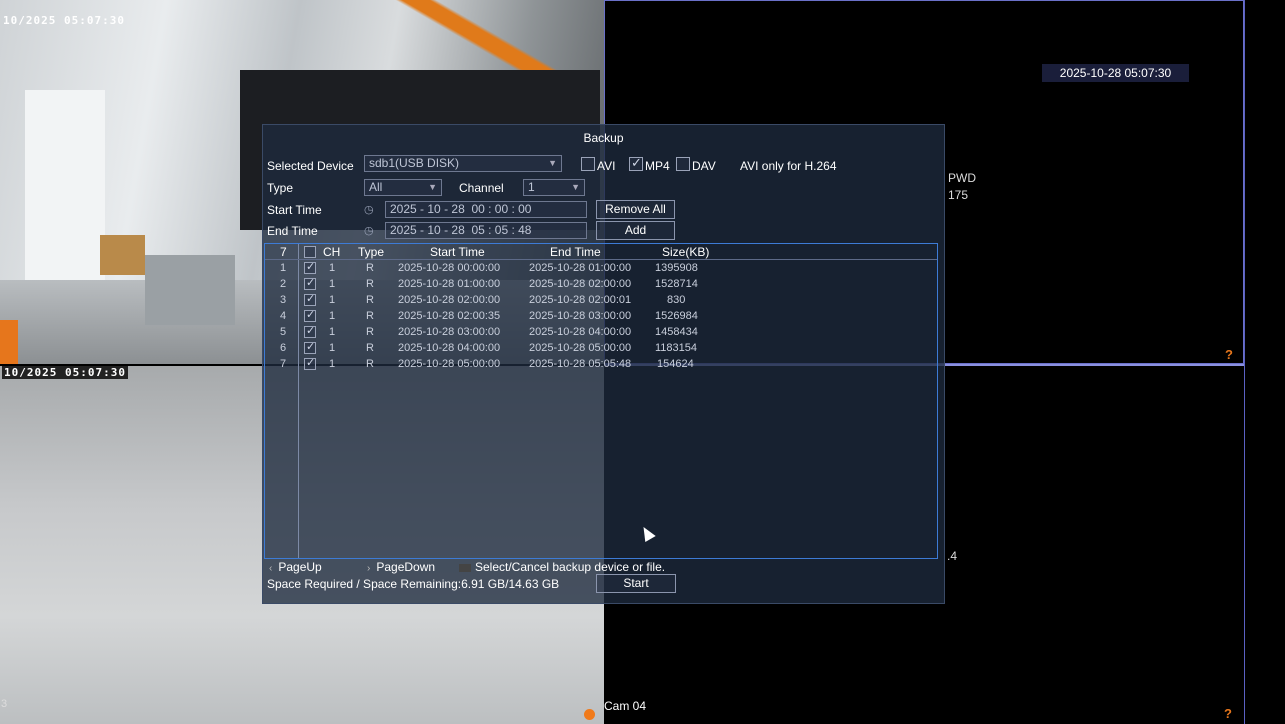 This screenshot has width=1285, height=724. What do you see at coordinates (292, 231) in the screenshot?
I see `end-time-label: End Time` at bounding box center [292, 231].